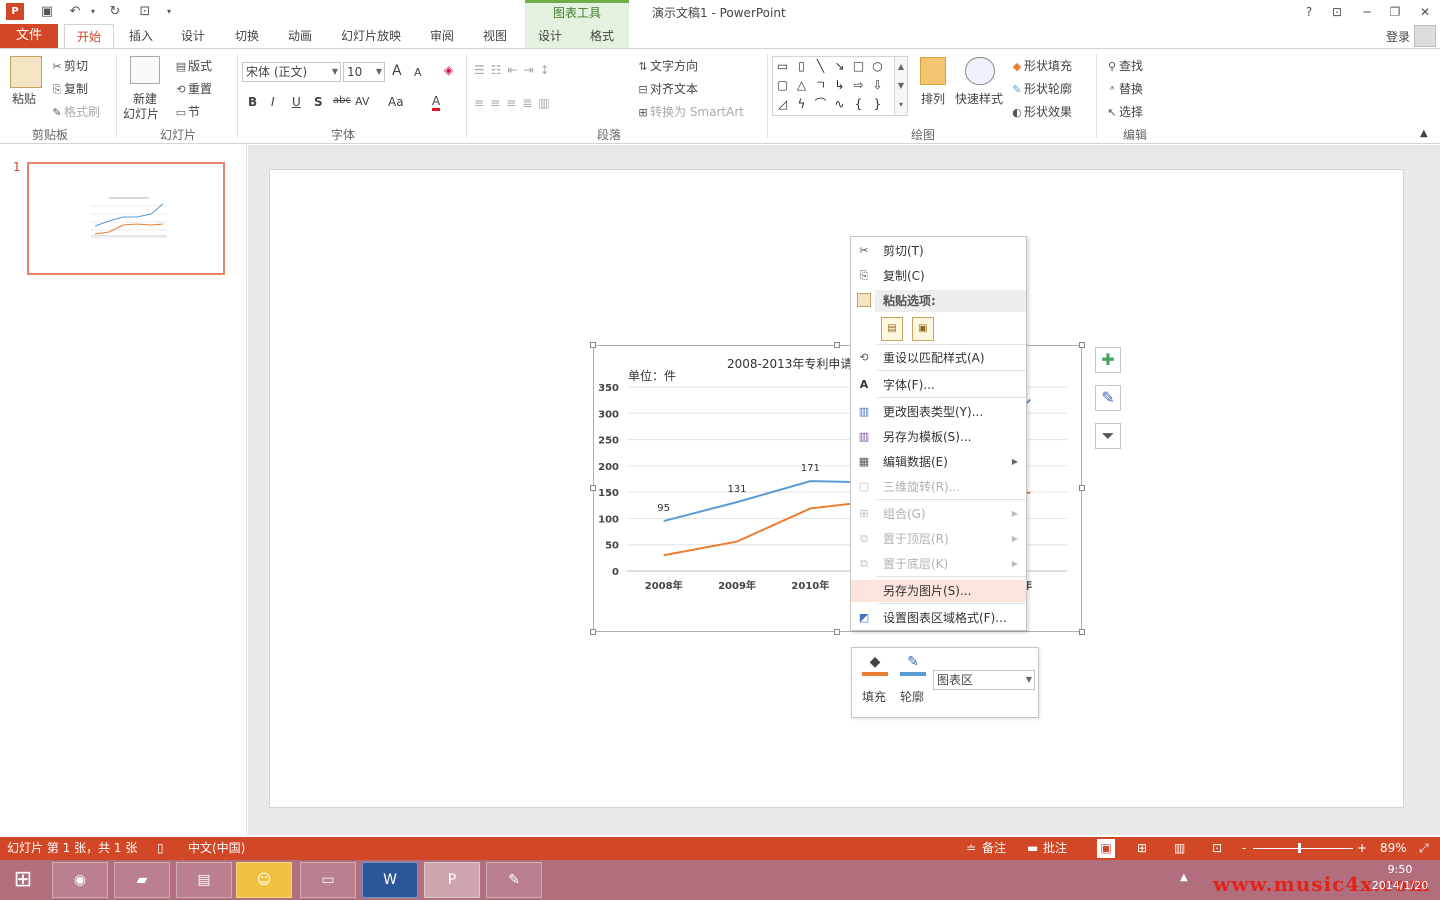  I want to click on tab-file: 文件, so click(29, 36).